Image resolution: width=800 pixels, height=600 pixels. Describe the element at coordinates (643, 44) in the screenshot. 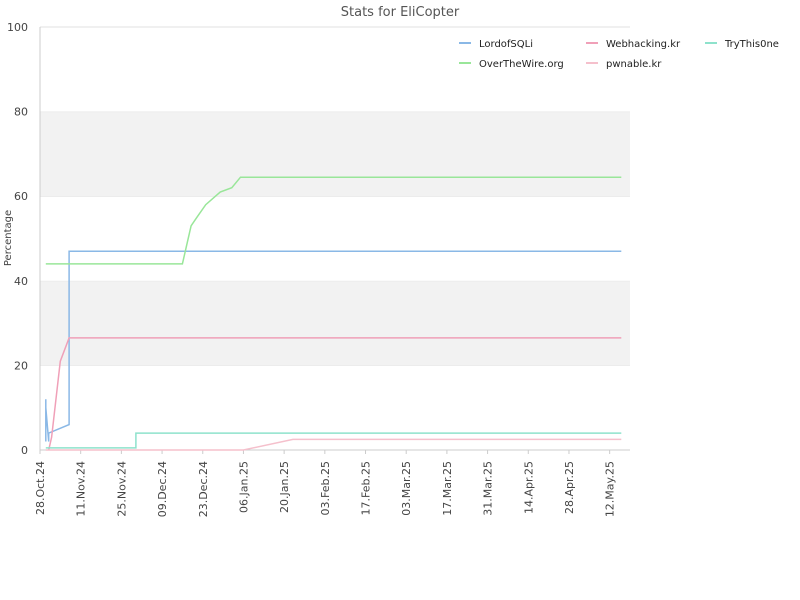

I see `legend-item-webhacking-kr: Webhacking.kr` at that location.